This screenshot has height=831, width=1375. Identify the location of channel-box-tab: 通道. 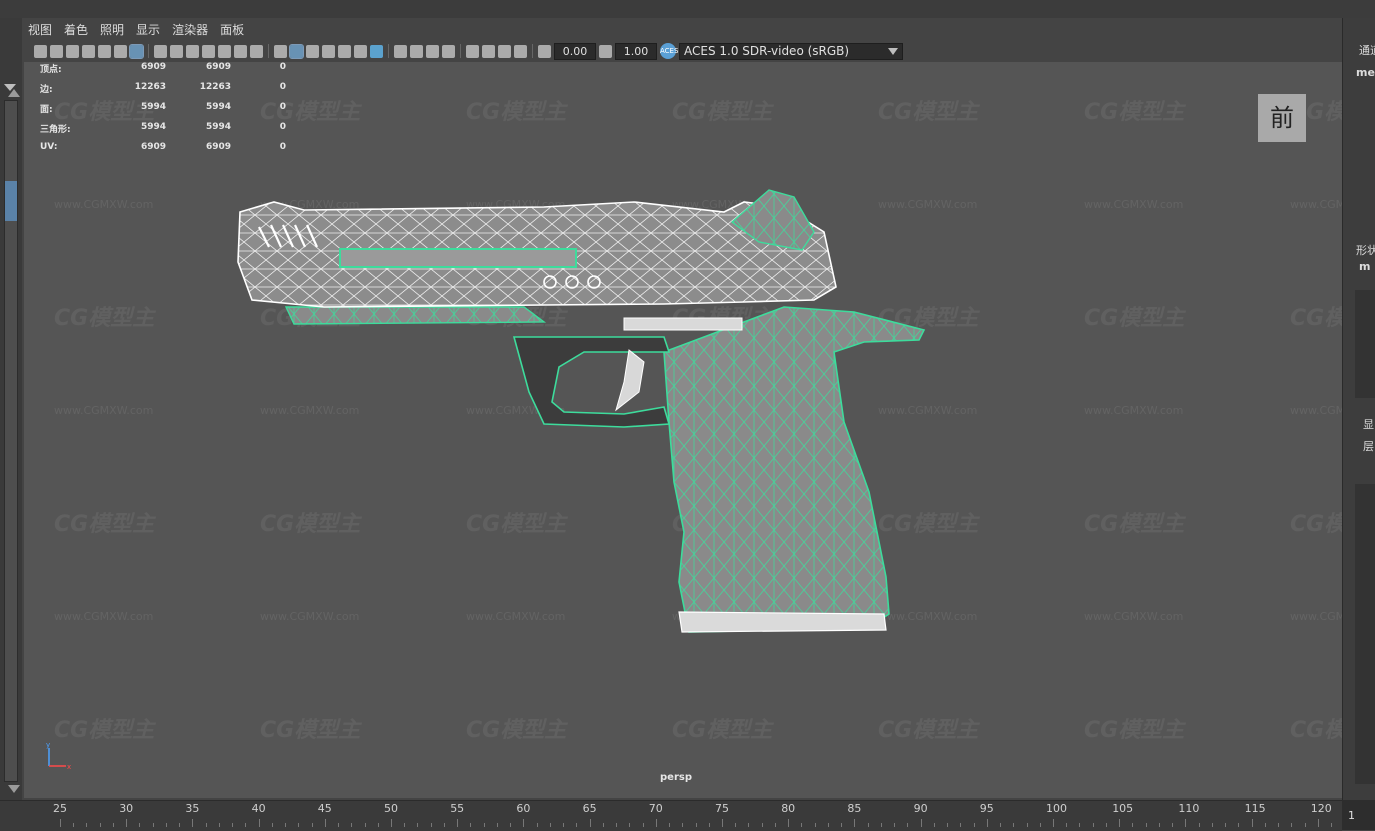
(1367, 50).